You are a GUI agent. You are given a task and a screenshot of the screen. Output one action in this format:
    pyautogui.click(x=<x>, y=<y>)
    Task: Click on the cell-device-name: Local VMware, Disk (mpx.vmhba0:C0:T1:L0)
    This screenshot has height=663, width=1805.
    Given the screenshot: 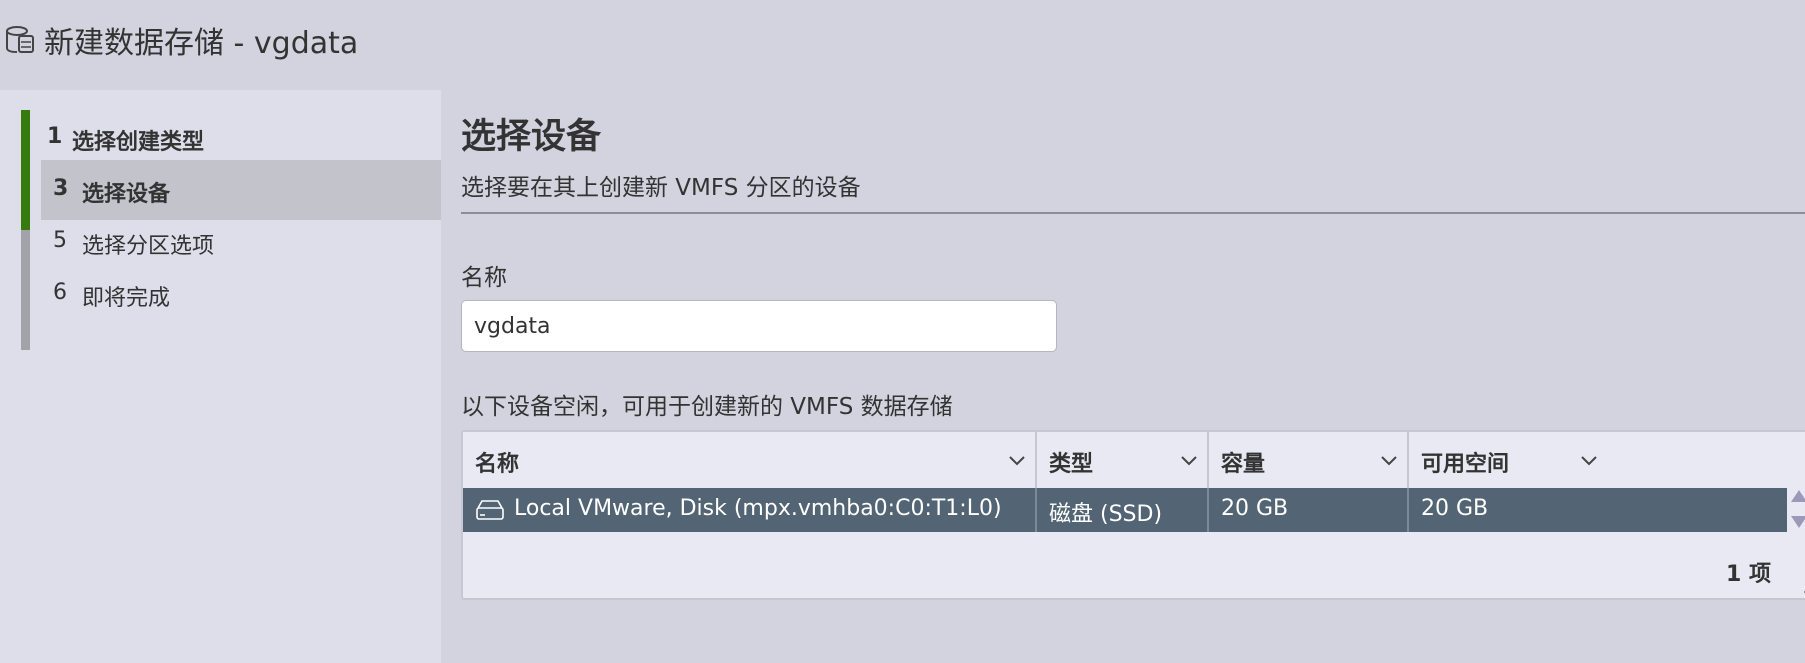 What is the action you would take?
    pyautogui.click(x=750, y=510)
    